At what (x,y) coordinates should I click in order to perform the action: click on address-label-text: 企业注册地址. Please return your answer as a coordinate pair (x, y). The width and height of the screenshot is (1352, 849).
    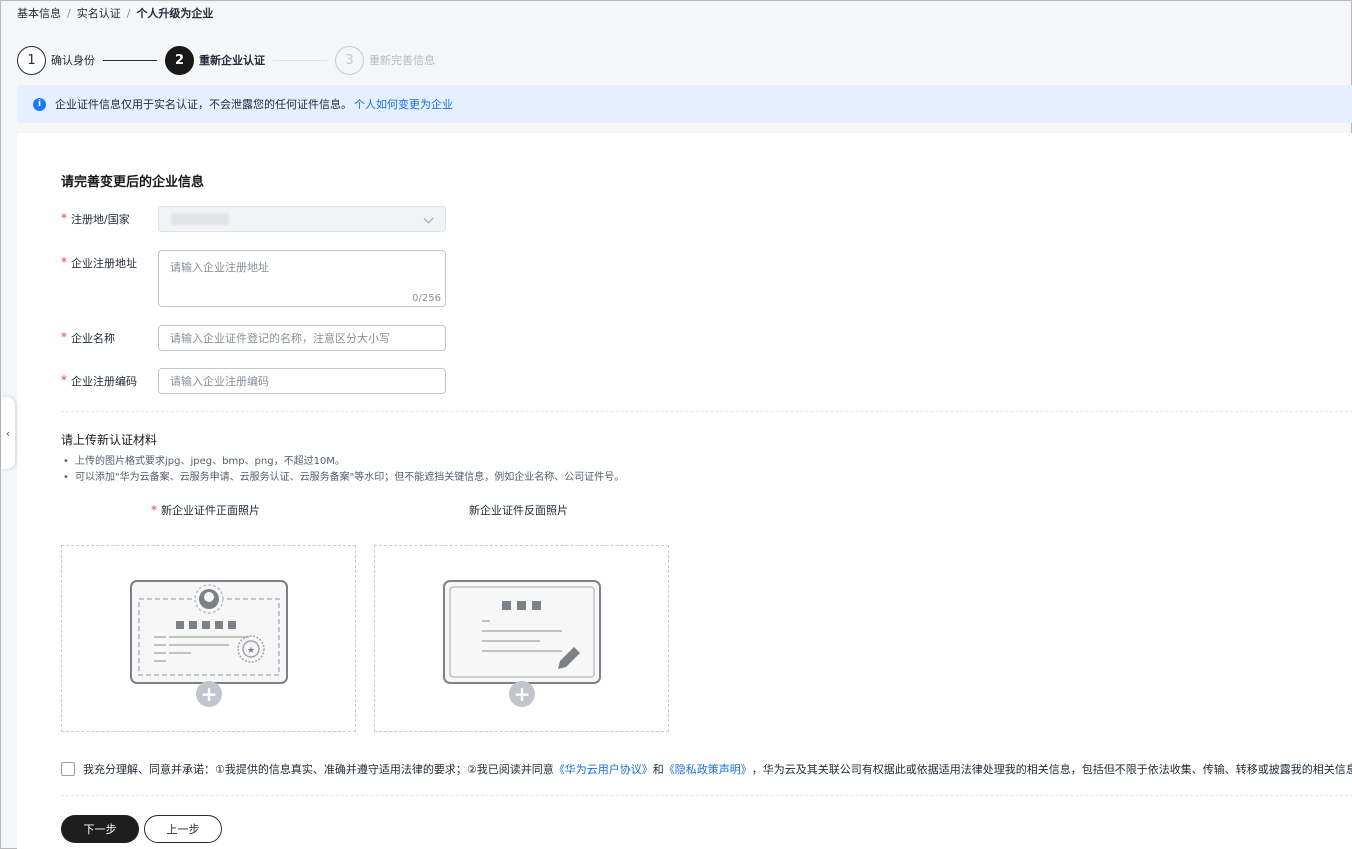
    Looking at the image, I should click on (104, 263).